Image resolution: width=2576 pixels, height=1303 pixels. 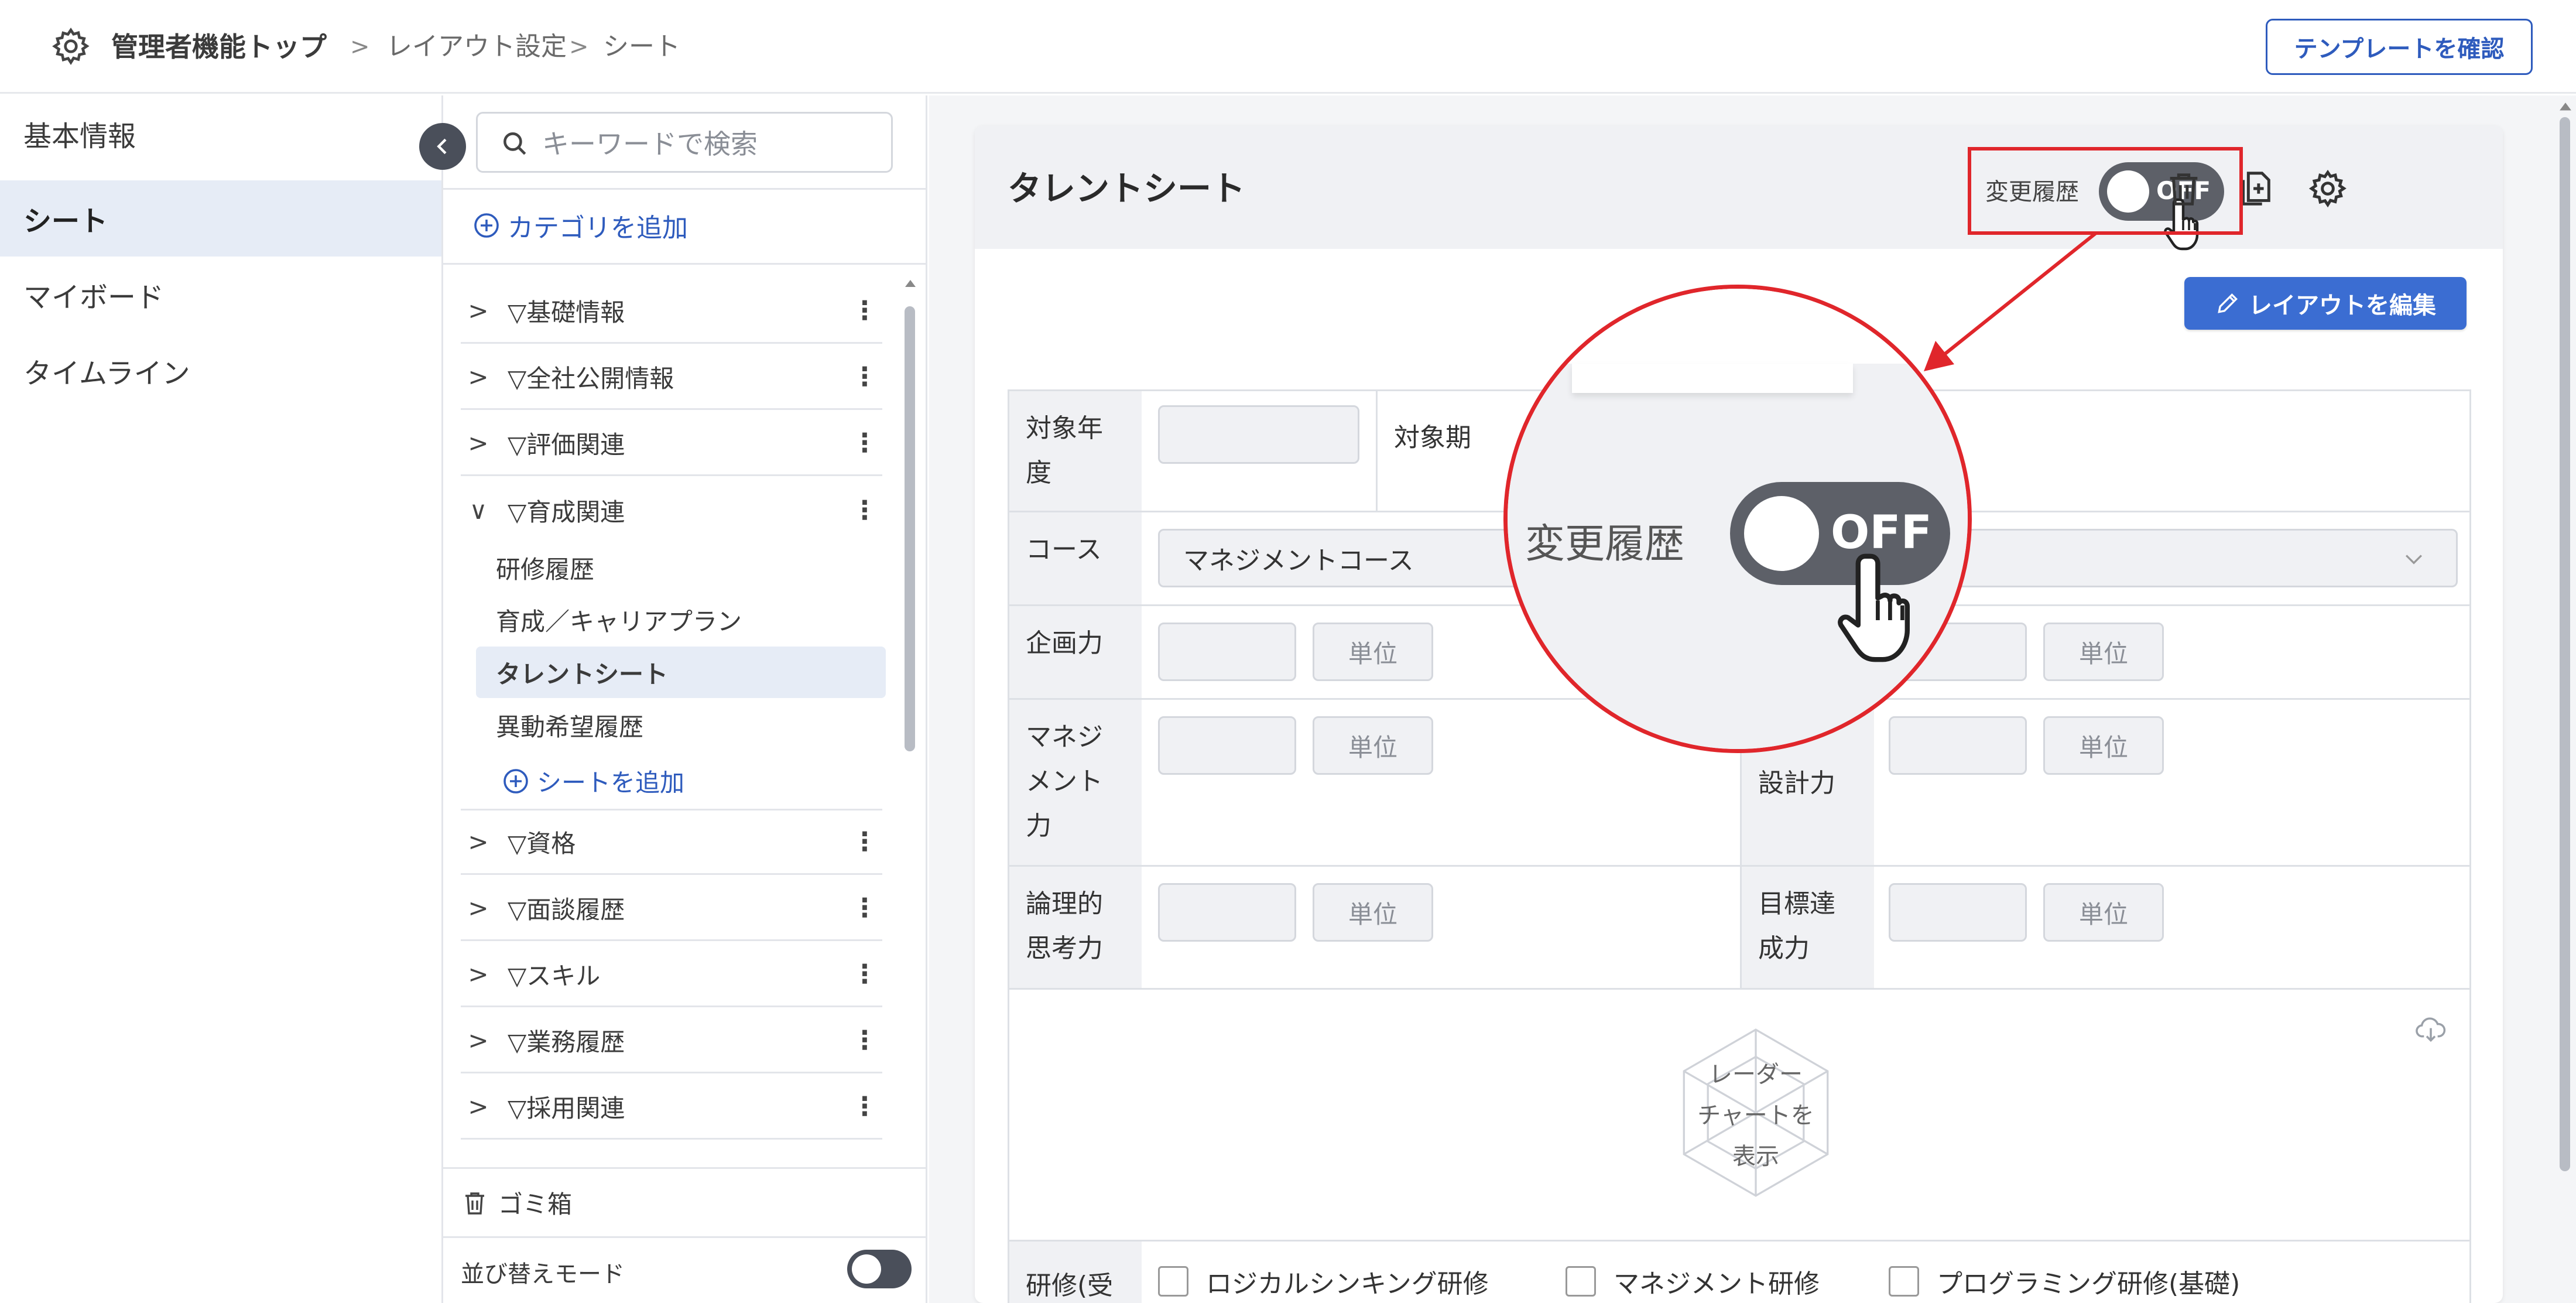 What do you see at coordinates (2430, 1029) in the screenshot?
I see `cloud-download-icon` at bounding box center [2430, 1029].